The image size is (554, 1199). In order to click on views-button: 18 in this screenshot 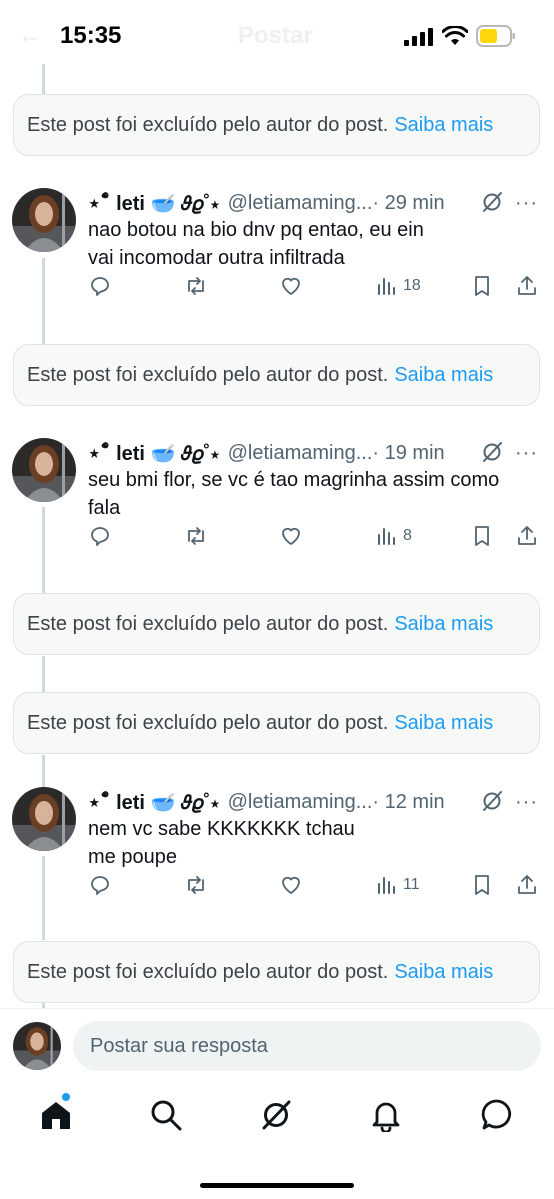, I will do `click(398, 286)`.